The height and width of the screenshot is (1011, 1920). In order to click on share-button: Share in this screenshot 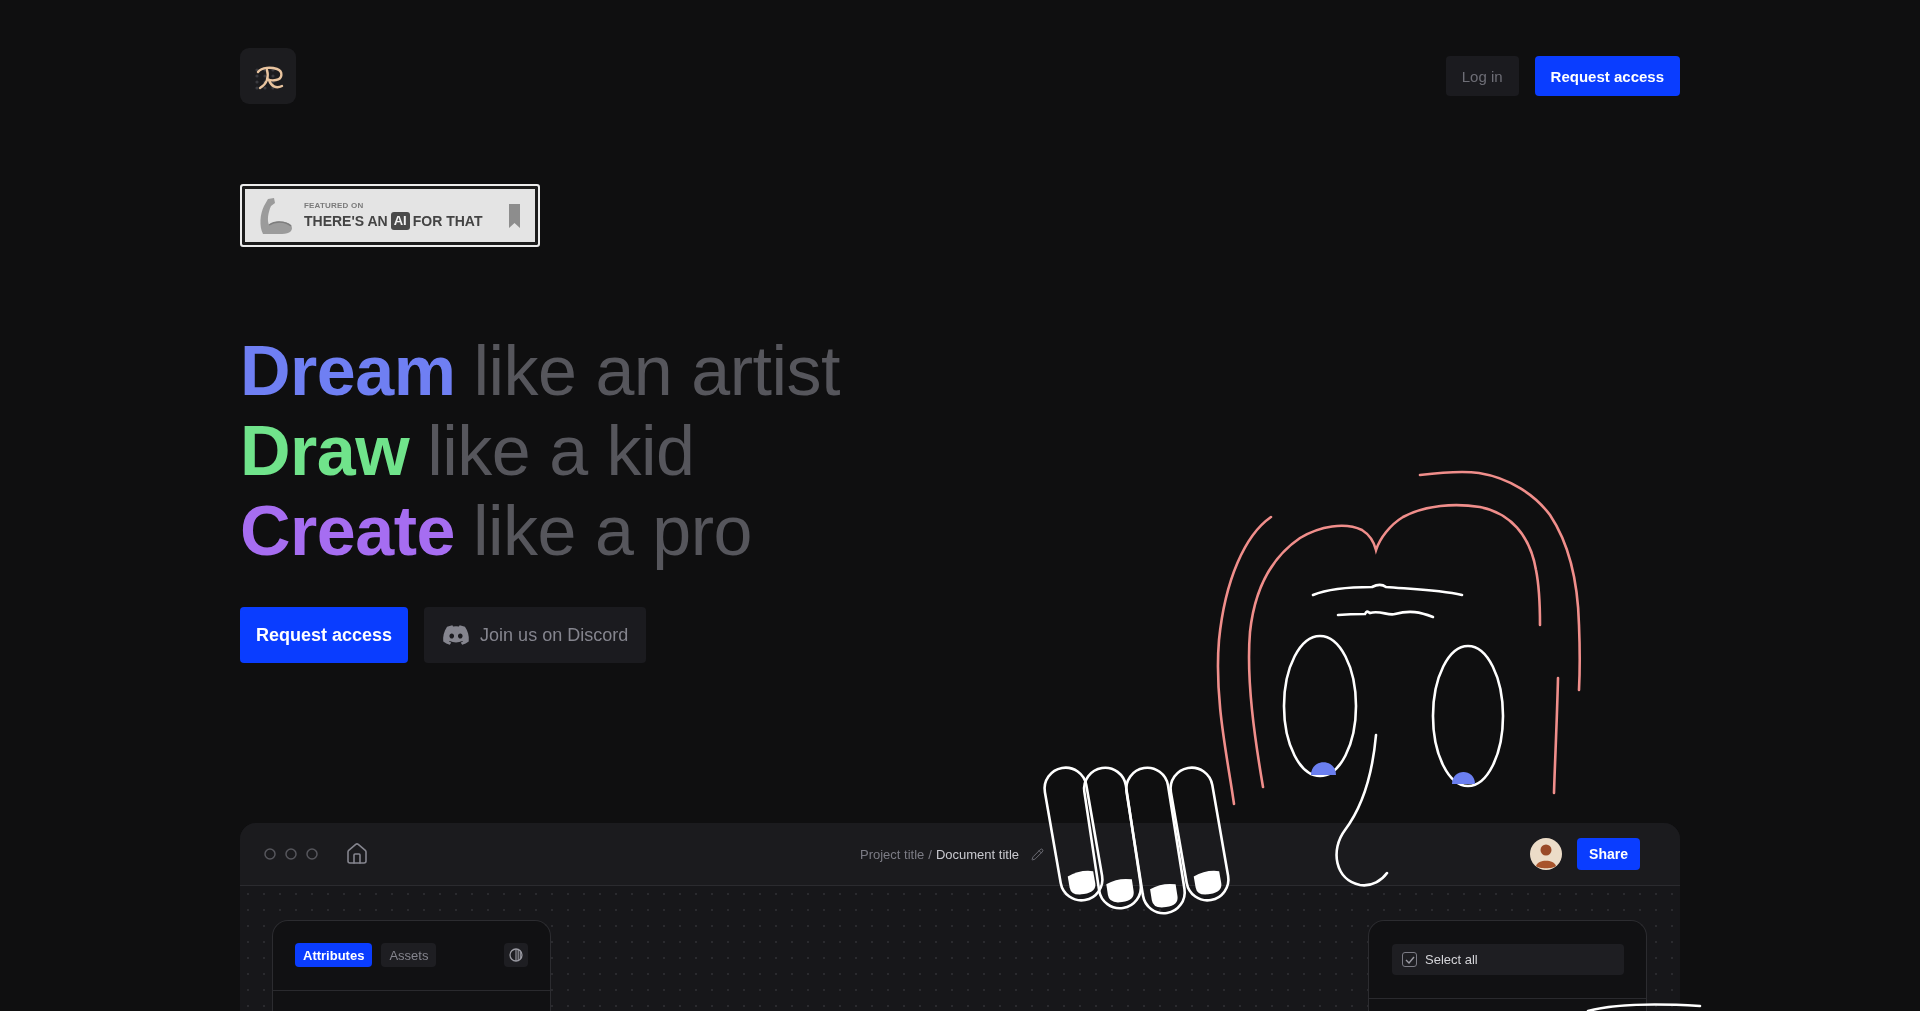, I will do `click(1608, 854)`.